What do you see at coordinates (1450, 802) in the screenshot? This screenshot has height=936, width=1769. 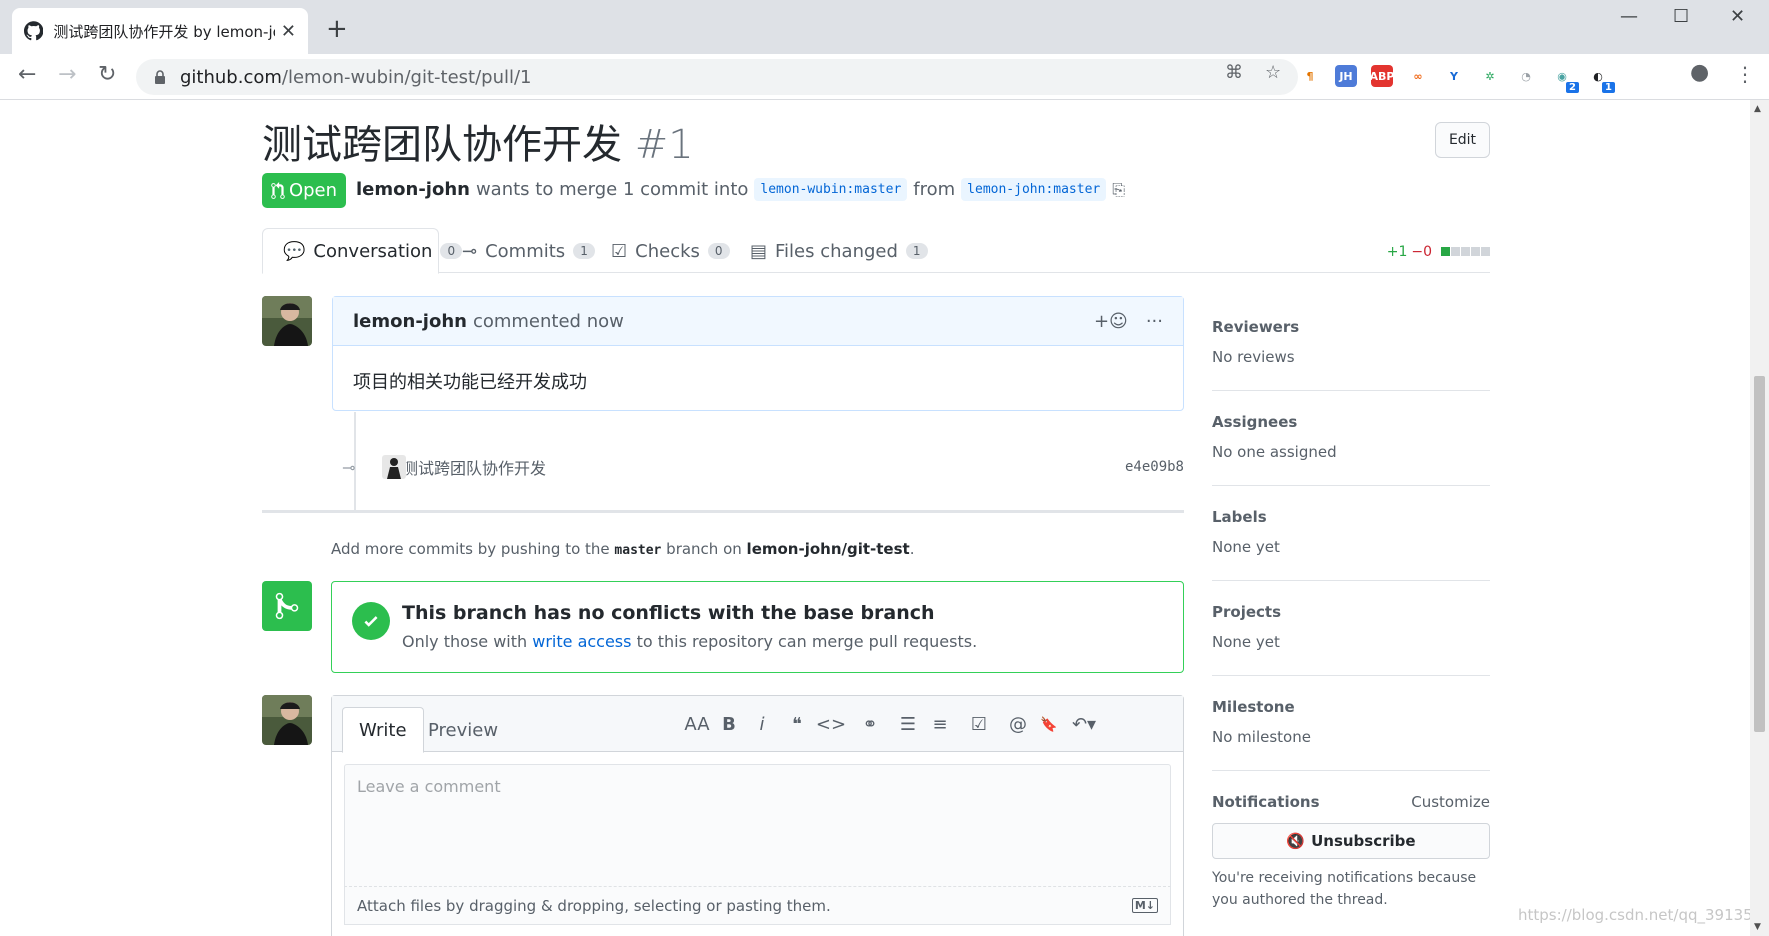 I see `customize-link: Customize` at bounding box center [1450, 802].